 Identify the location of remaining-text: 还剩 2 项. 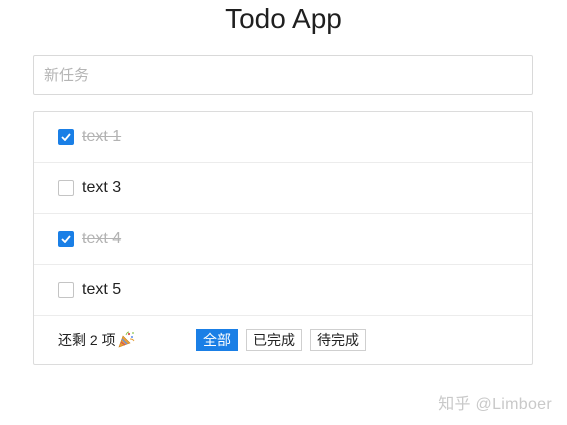
(87, 340).